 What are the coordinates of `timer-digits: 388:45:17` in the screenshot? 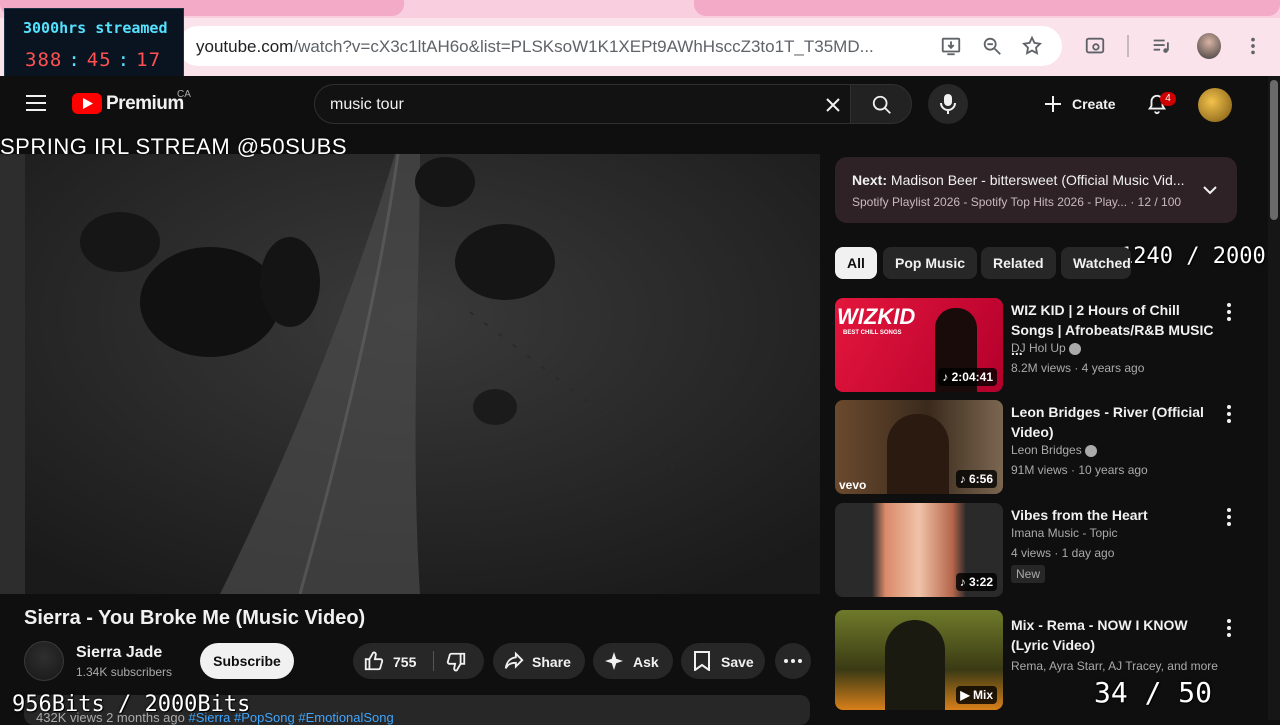 It's located at (93, 60).